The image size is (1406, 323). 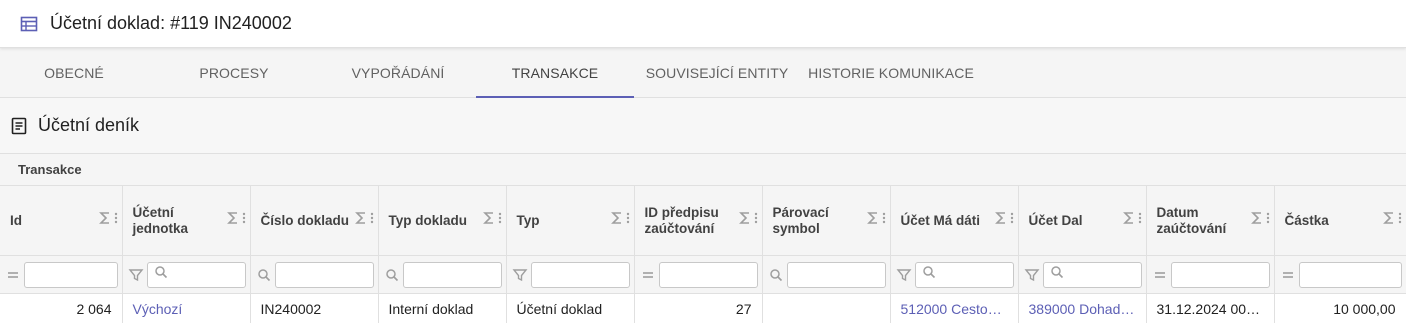 I want to click on column-header-label: Účet Má dáti, so click(x=940, y=220).